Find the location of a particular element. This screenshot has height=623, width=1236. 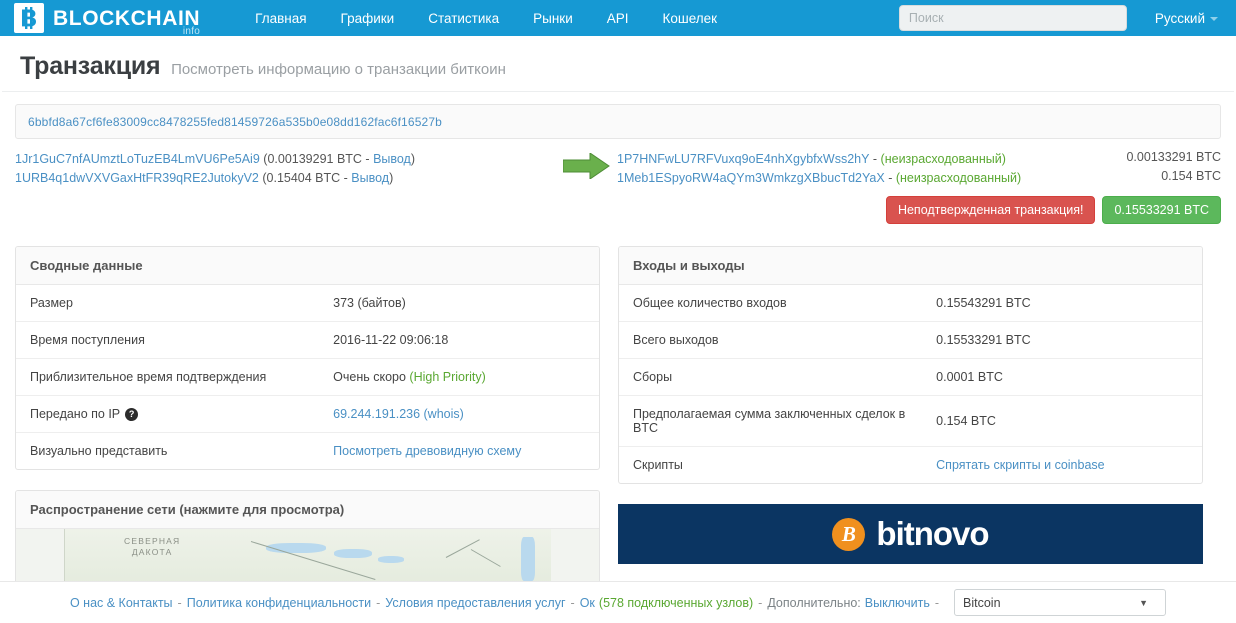

row-label: Общее количество входов is located at coordinates (771, 303).